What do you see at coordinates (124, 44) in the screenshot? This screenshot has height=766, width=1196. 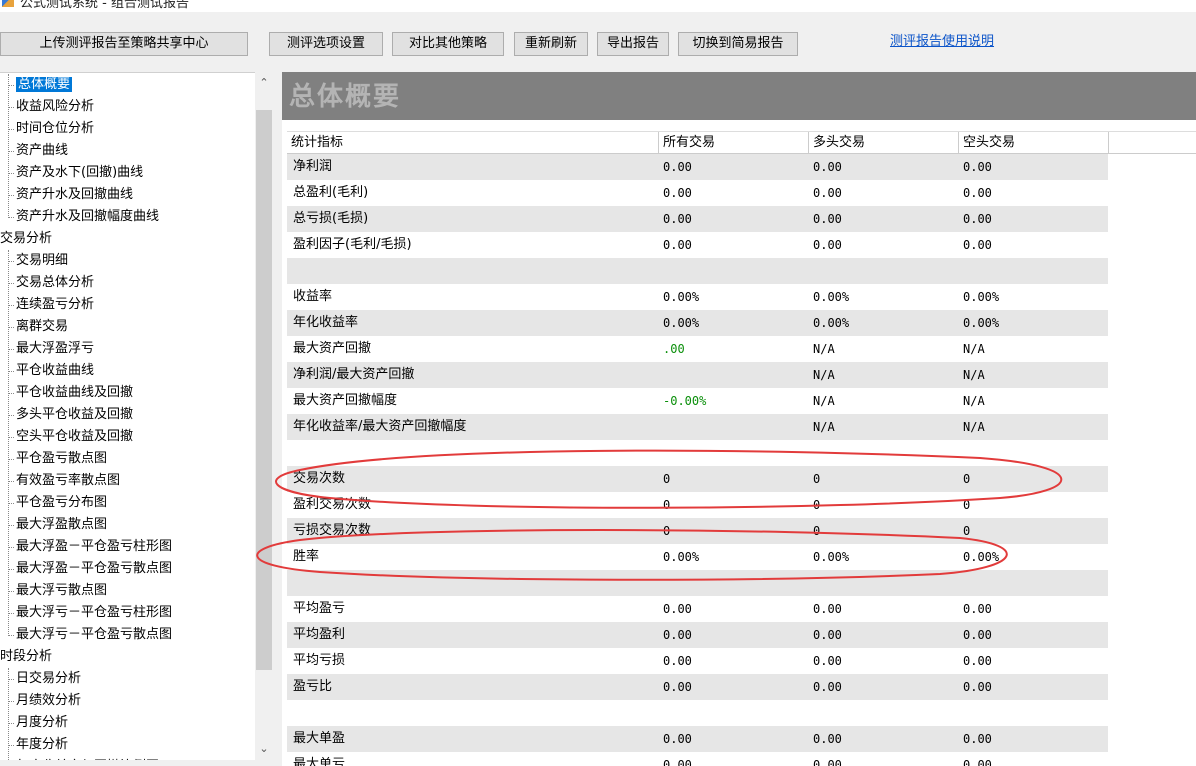 I see `upload-report-button: 上传测评报告至策略共享中心` at bounding box center [124, 44].